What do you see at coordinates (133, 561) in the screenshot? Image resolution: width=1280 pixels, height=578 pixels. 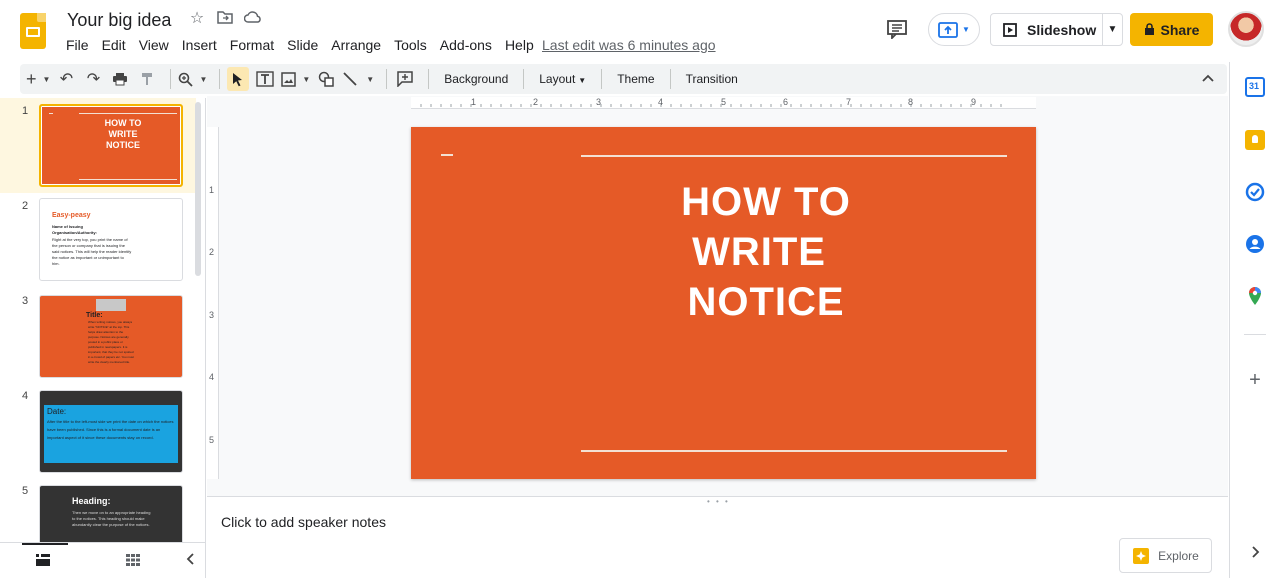 I see `grid-view-icon` at bounding box center [133, 561].